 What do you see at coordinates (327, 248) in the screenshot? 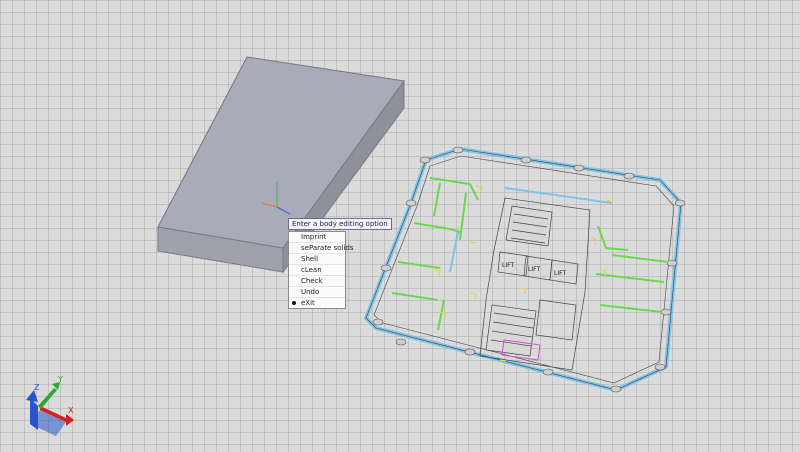
I see `menu-item-label: seParate solids` at bounding box center [327, 248].